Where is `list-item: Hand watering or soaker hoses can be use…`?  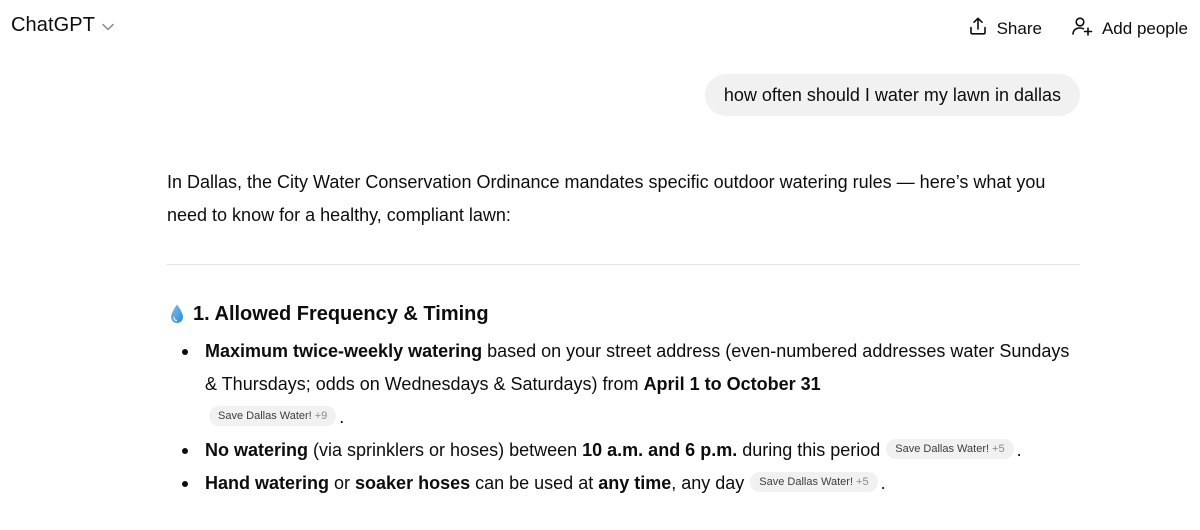 list-item: Hand watering or soaker hoses can be use… is located at coordinates (630, 483).